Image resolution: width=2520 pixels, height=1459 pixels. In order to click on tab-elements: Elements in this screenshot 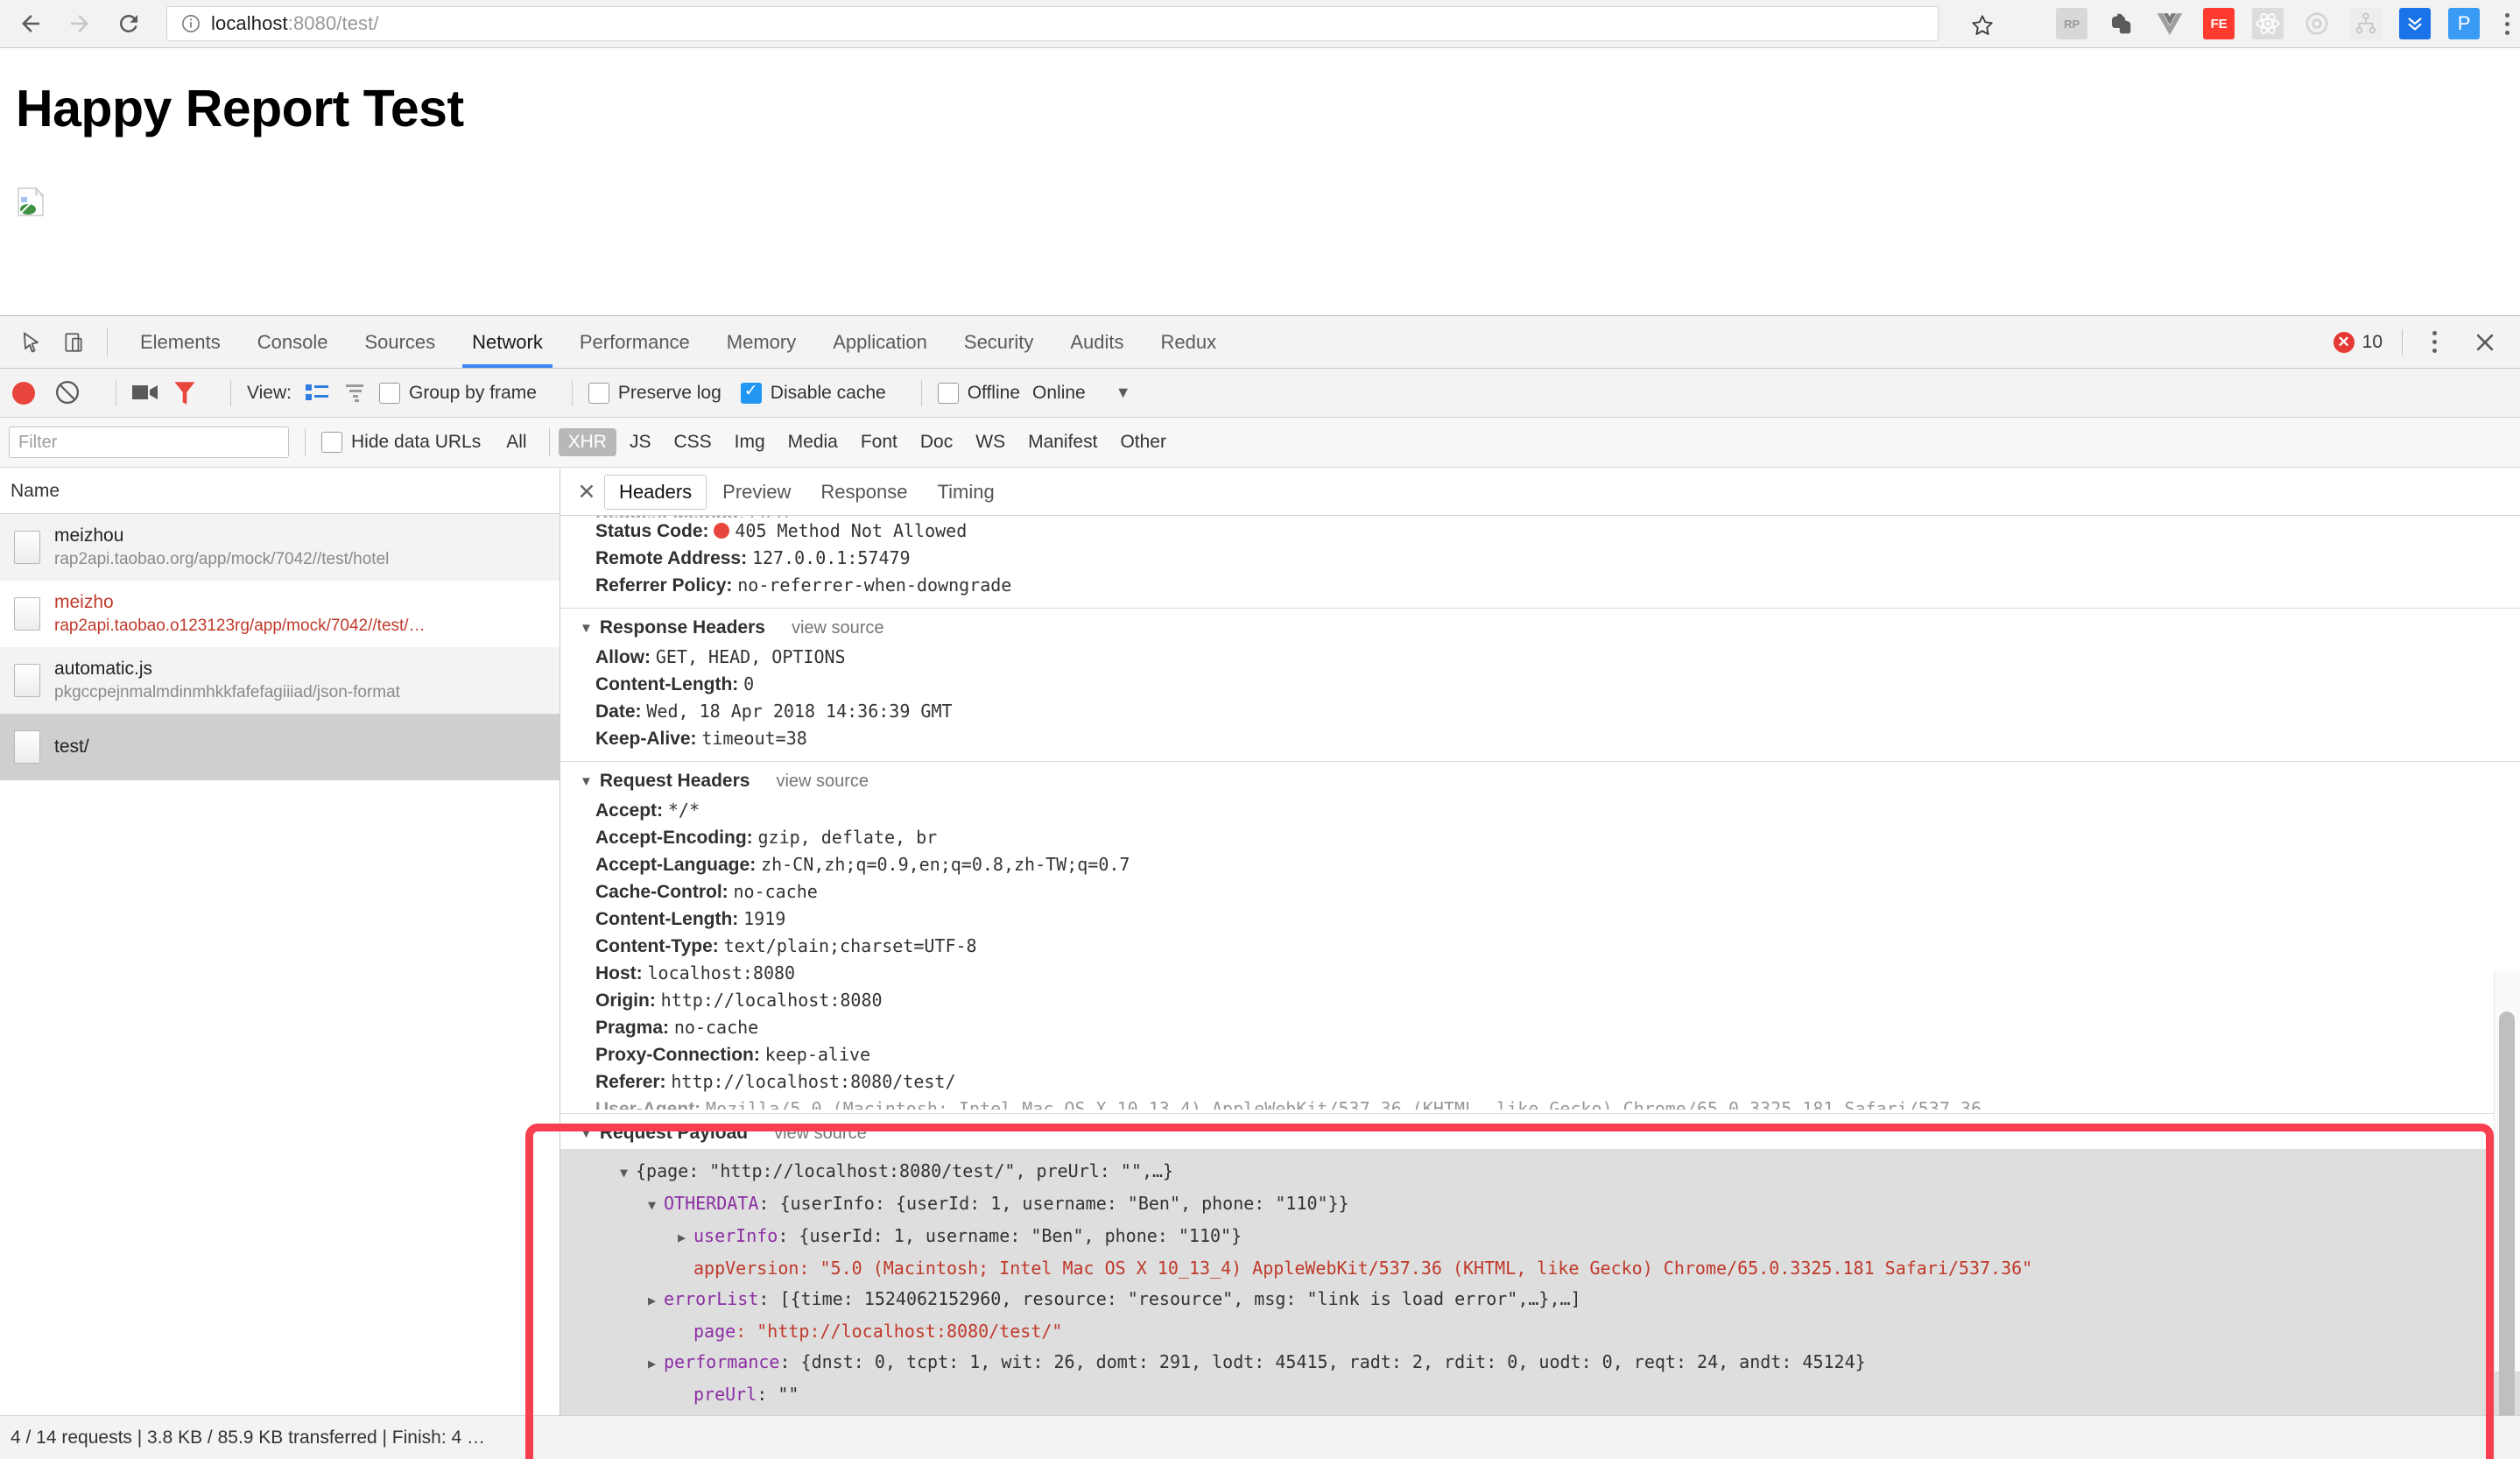, I will do `click(180, 342)`.